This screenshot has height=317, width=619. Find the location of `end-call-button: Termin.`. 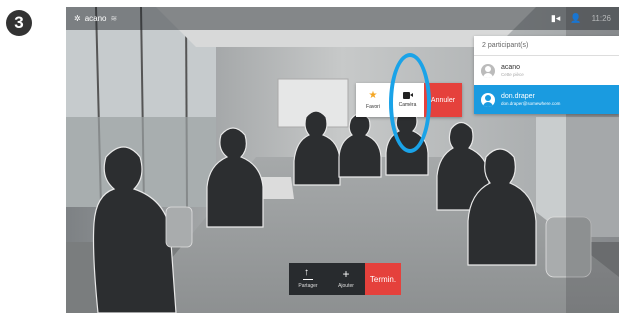

end-call-button: Termin. is located at coordinates (383, 279).